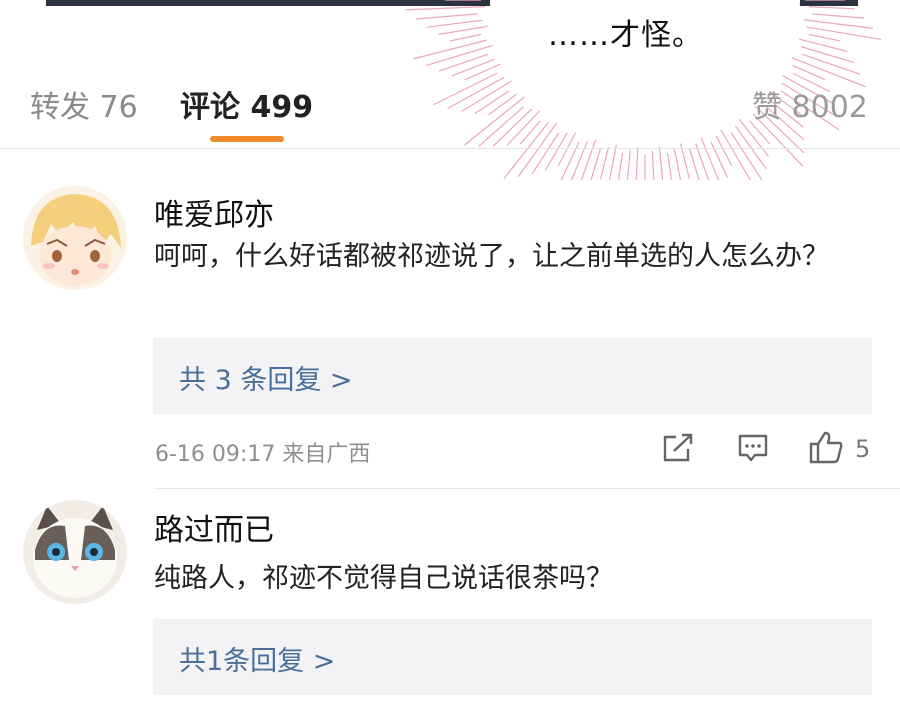  What do you see at coordinates (450, 111) in the screenshot?
I see `comment-tabs: 转发 76 评论 499 赞 8002` at bounding box center [450, 111].